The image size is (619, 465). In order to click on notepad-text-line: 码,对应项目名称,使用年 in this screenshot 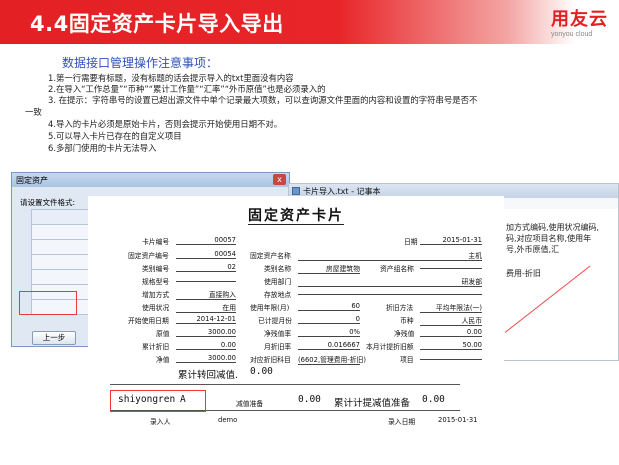, I will do `click(549, 238)`.